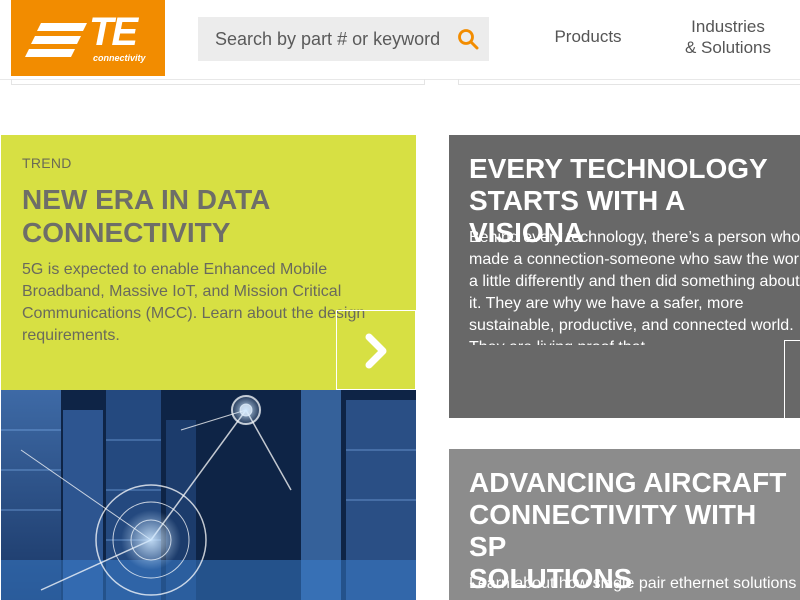 The image size is (800, 600). I want to click on logo-tagline: connectivity, so click(119, 58).